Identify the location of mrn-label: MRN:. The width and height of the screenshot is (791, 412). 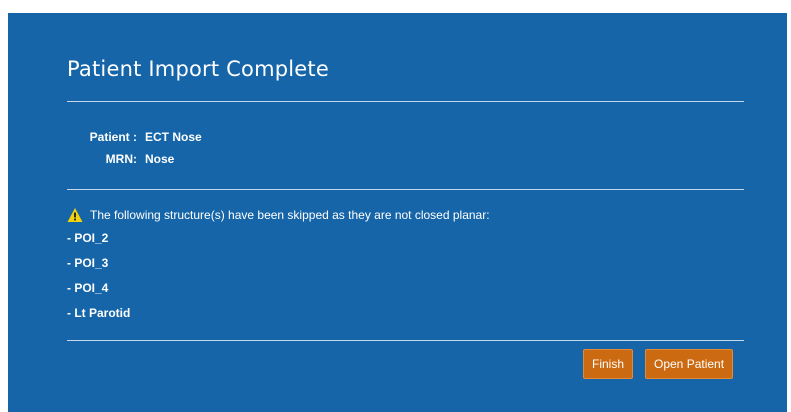
(121, 159).